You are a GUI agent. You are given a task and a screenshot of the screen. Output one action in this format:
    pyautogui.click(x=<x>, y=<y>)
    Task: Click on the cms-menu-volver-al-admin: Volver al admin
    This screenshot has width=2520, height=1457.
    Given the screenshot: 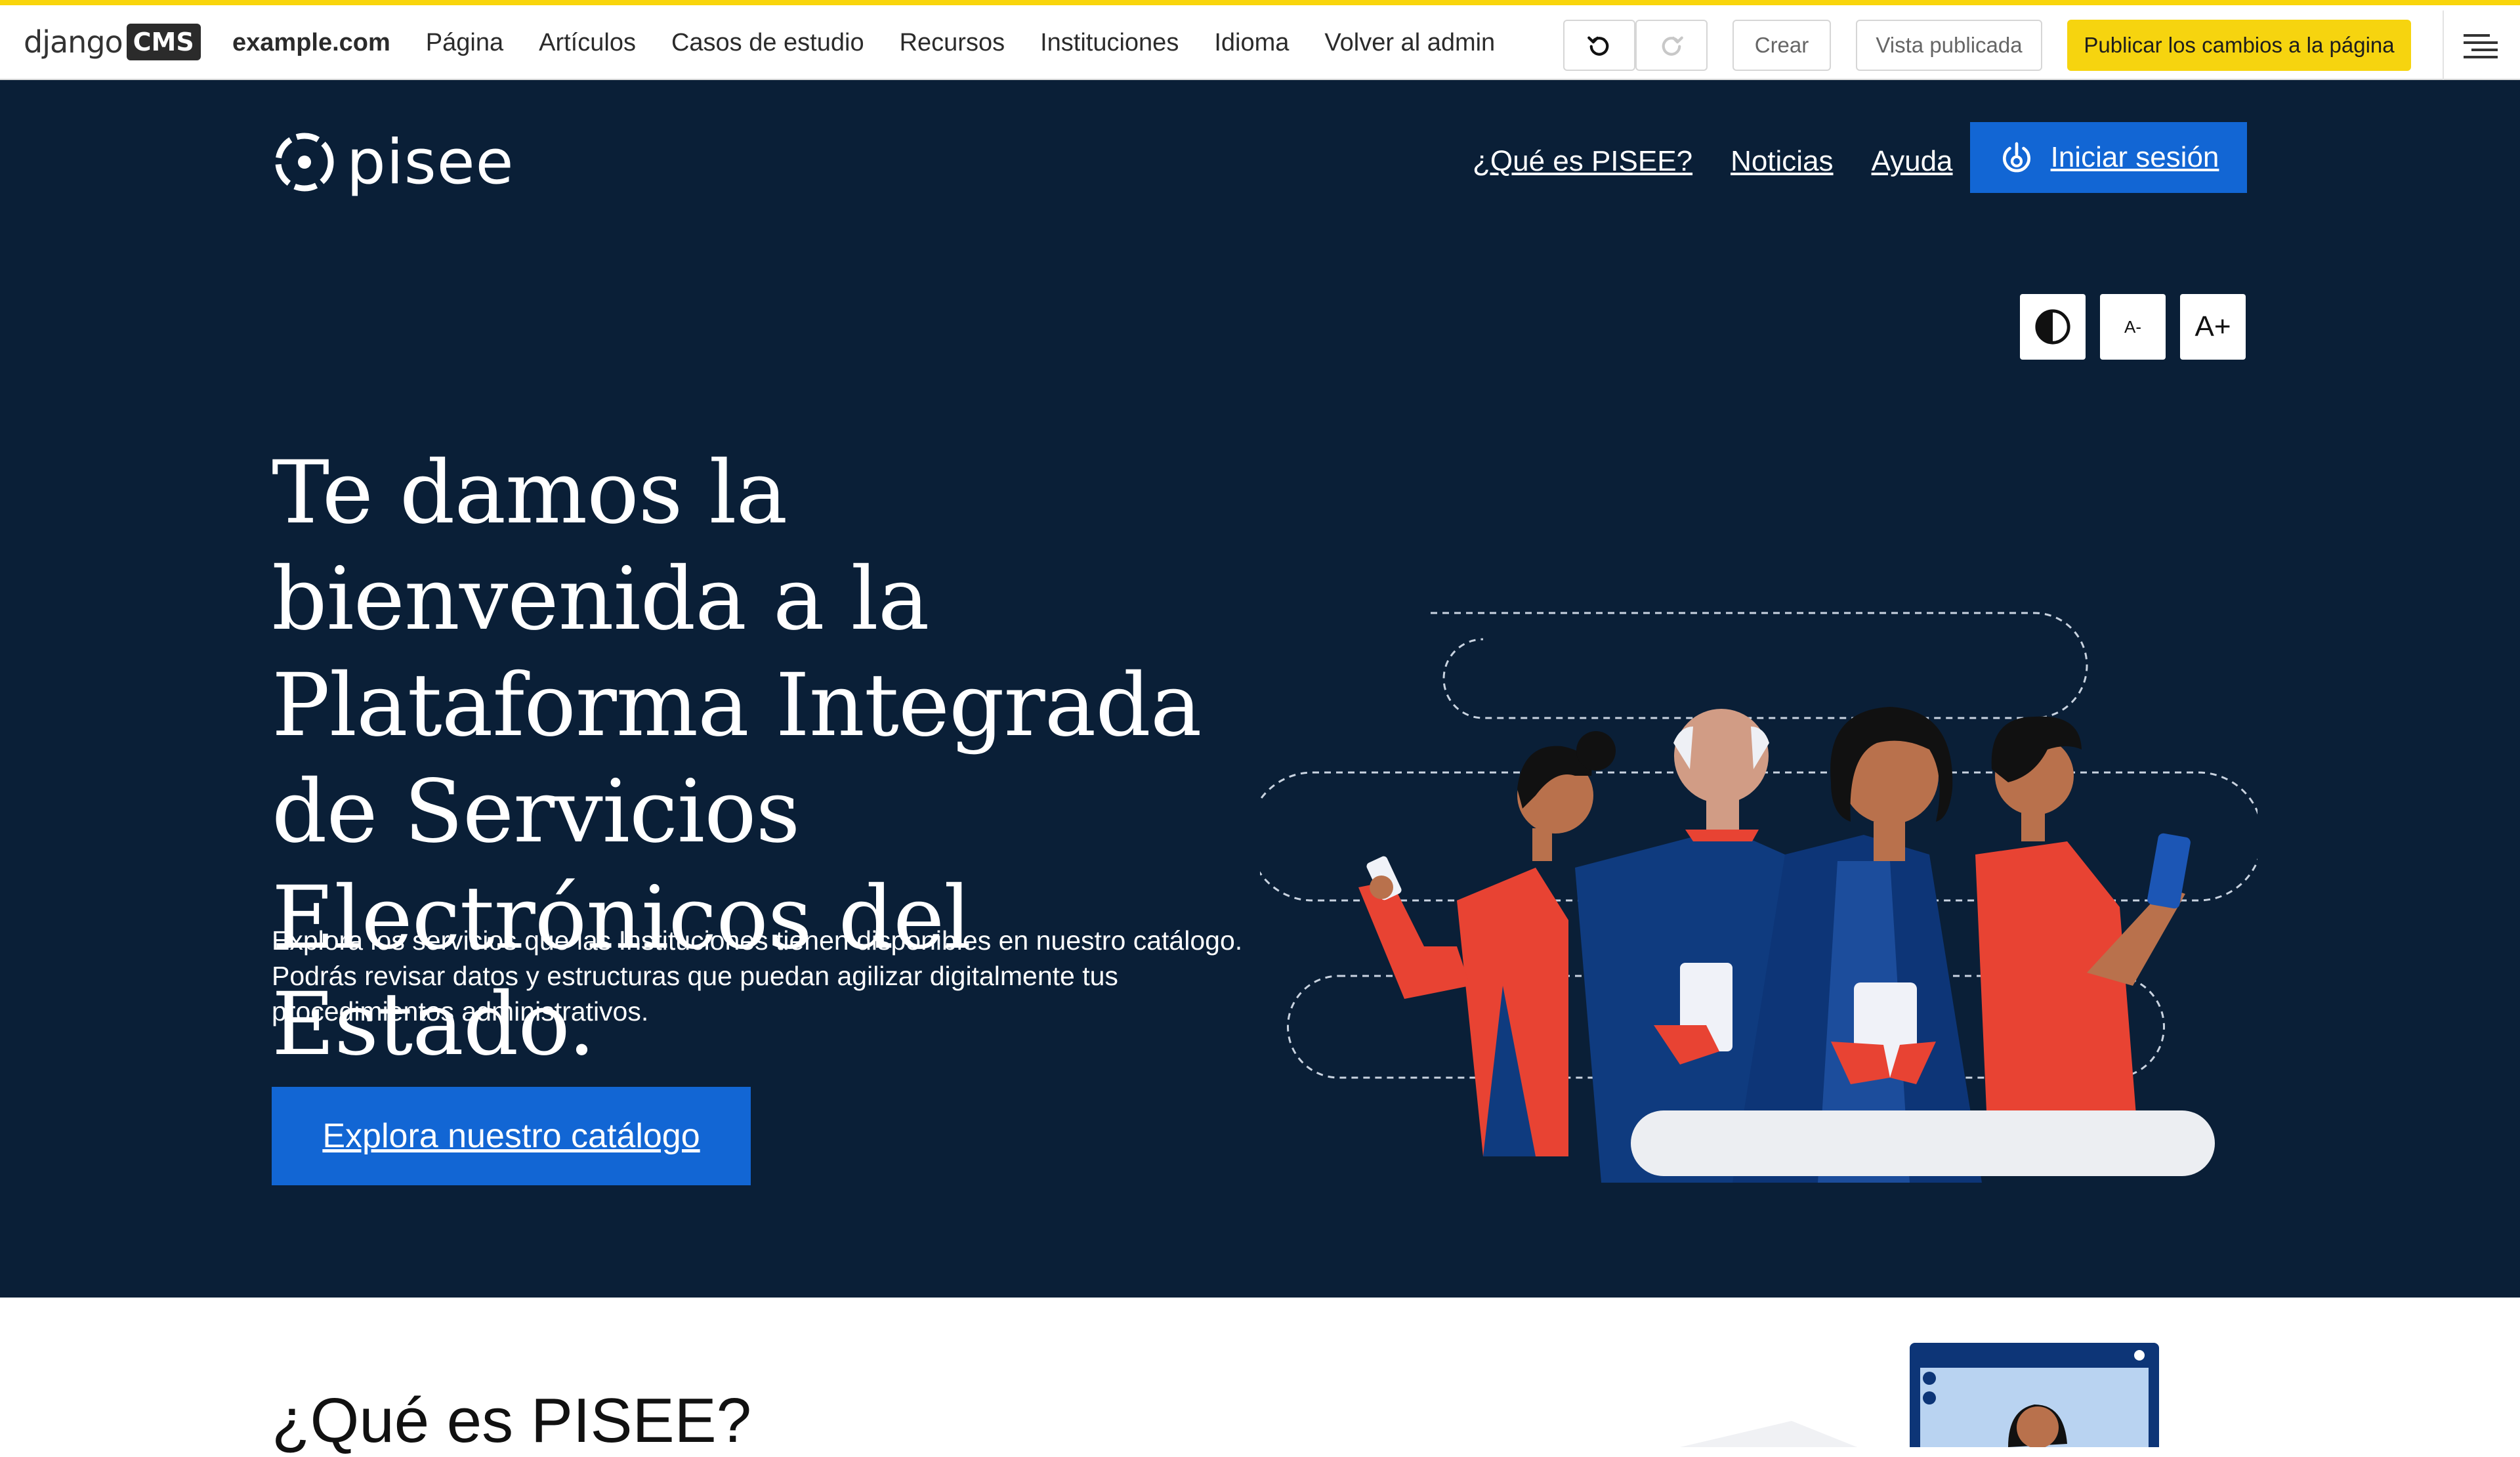 What is the action you would take?
    pyautogui.click(x=1409, y=43)
    